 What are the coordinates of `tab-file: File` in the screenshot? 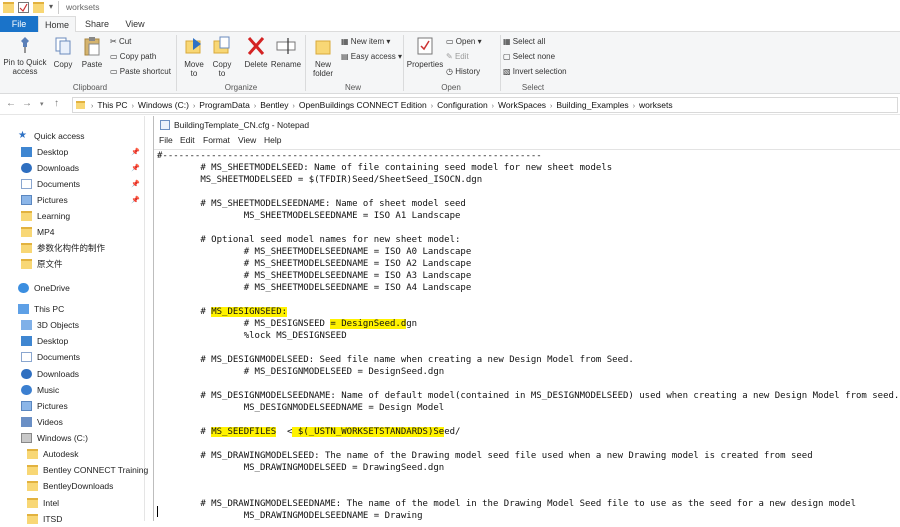 It's located at (19, 24).